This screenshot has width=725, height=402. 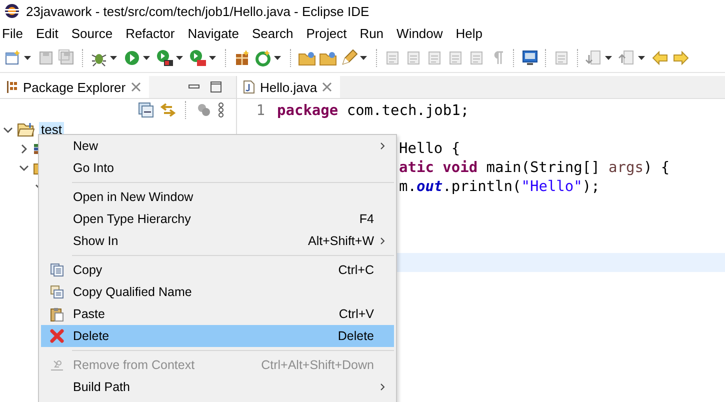 I want to click on code-line: atic void main(String[] args) {, so click(x=534, y=168).